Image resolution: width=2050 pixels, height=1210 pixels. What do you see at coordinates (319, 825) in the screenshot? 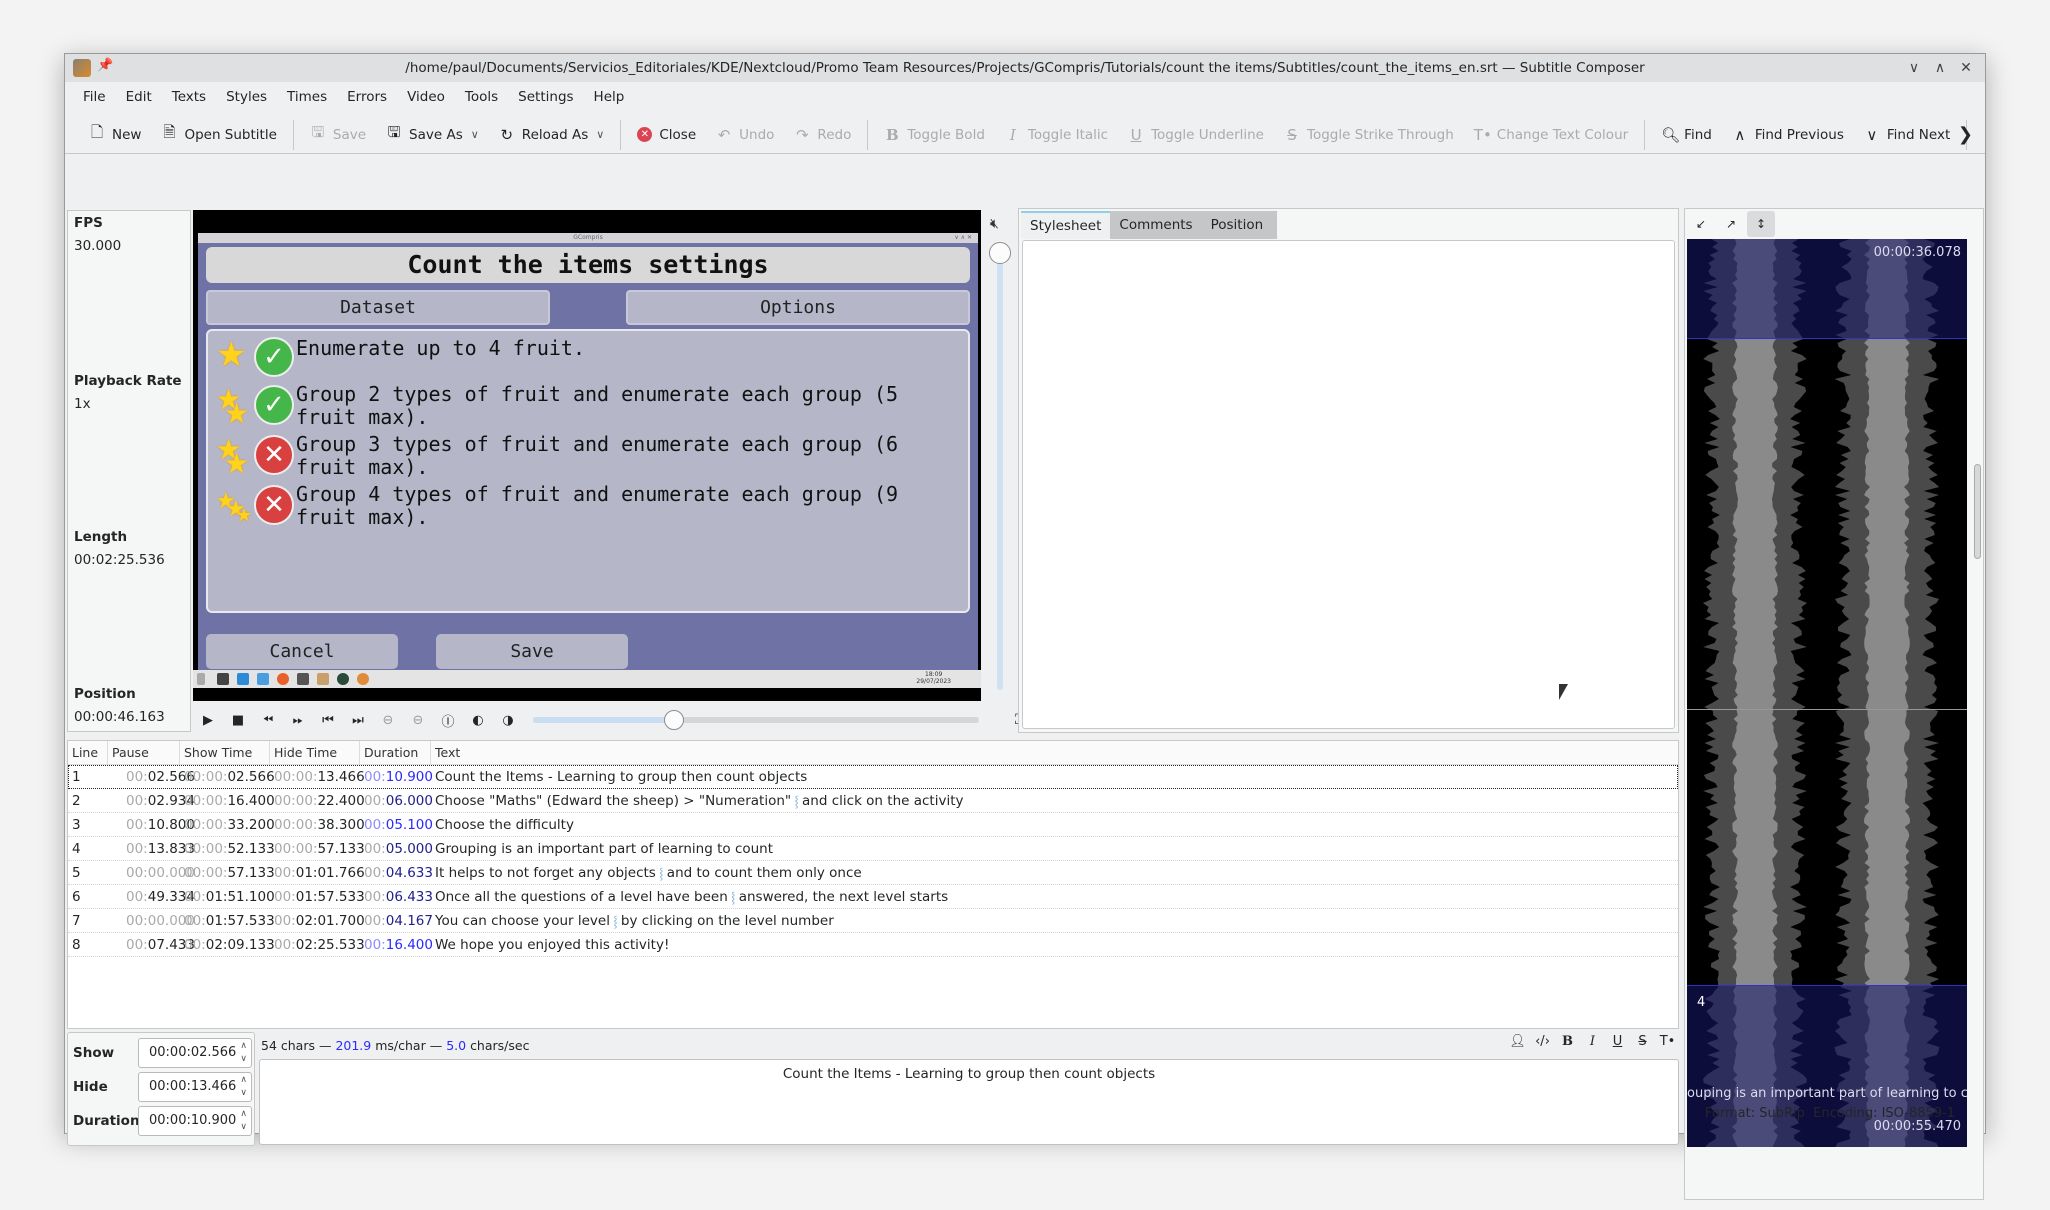
I see `cell-hide-time: 00:00:38.300` at bounding box center [319, 825].